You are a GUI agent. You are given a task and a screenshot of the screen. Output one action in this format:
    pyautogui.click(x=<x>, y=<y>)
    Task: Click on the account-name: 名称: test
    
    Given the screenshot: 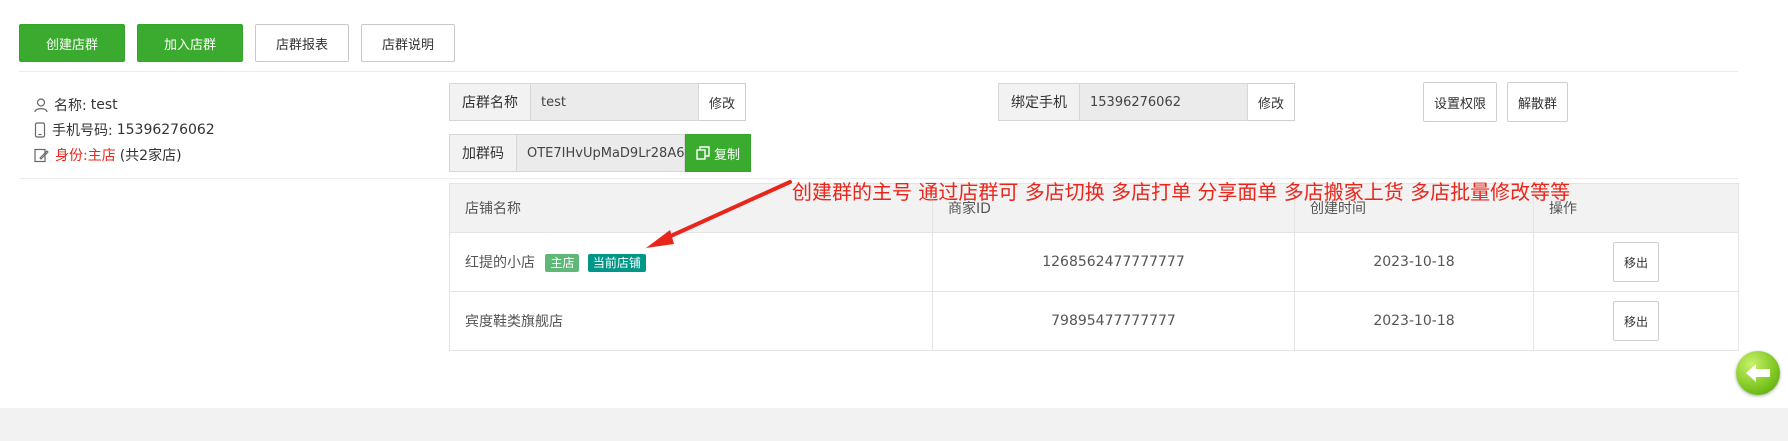 What is the action you would take?
    pyautogui.click(x=76, y=105)
    